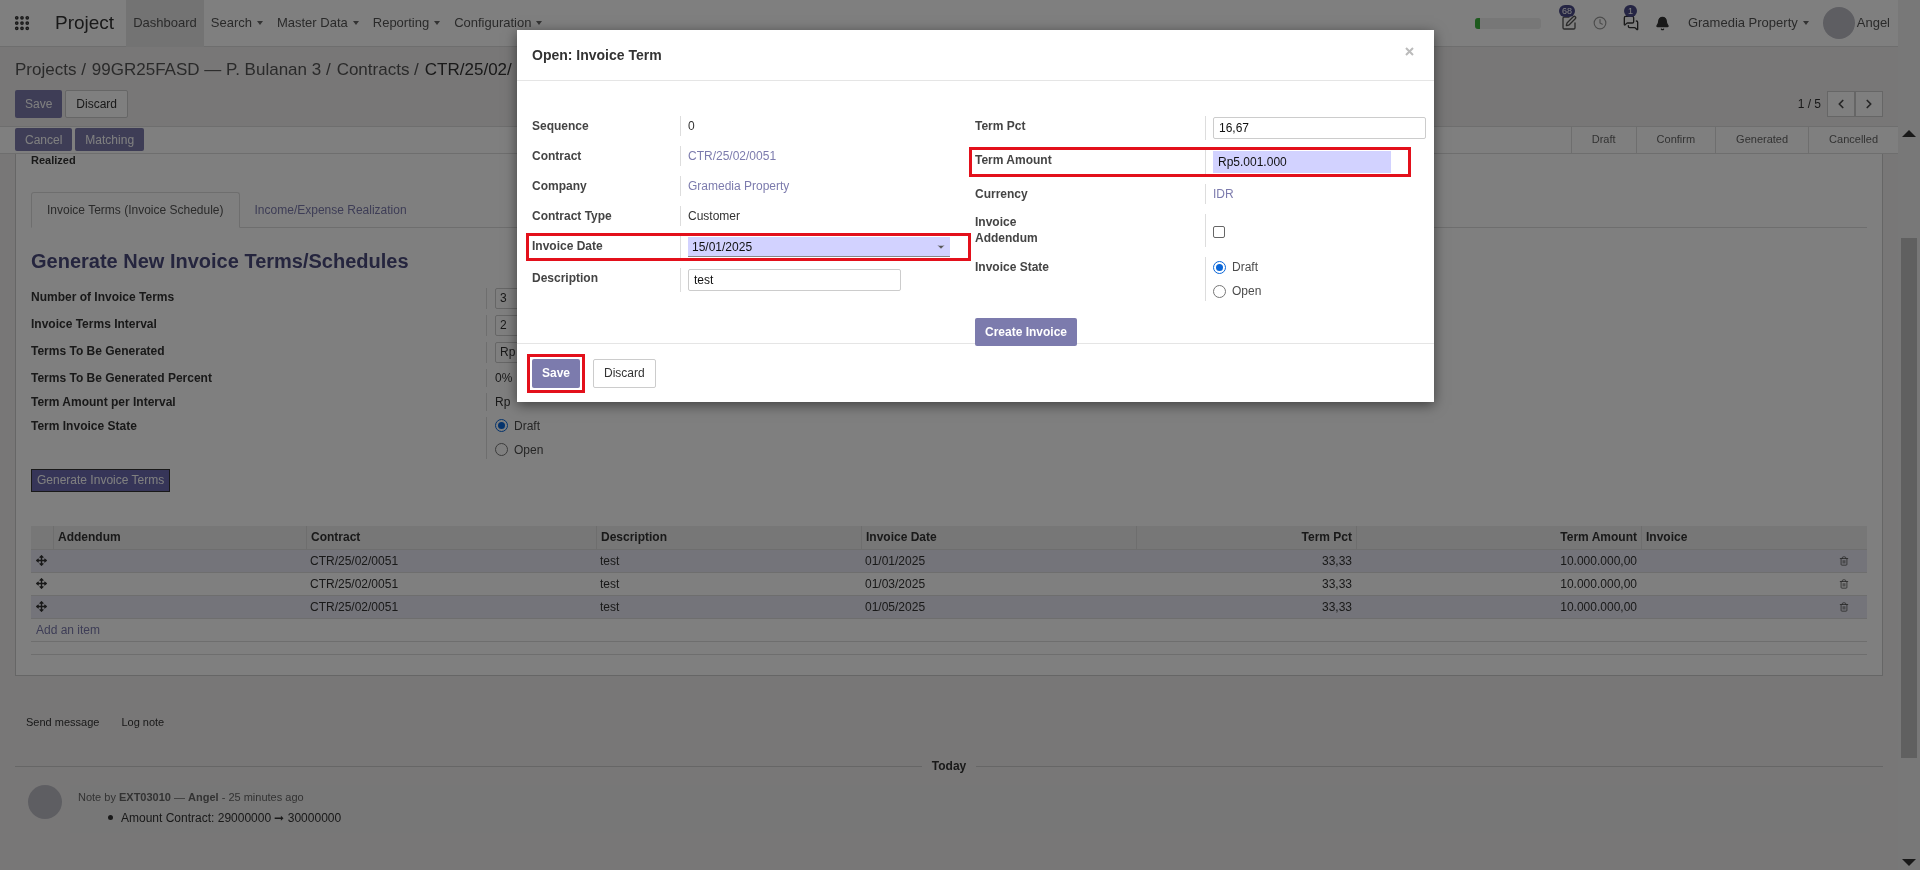  Describe the element at coordinates (317, 23) in the screenshot. I see `menu-item: Master Data` at that location.